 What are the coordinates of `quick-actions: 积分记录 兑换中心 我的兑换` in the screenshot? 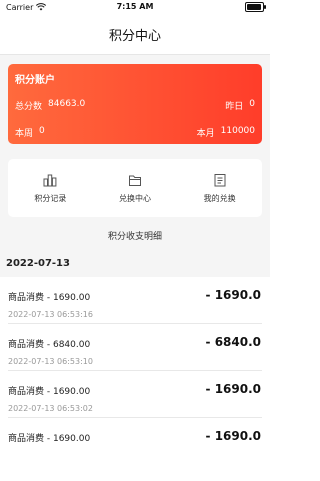 It's located at (135, 188).